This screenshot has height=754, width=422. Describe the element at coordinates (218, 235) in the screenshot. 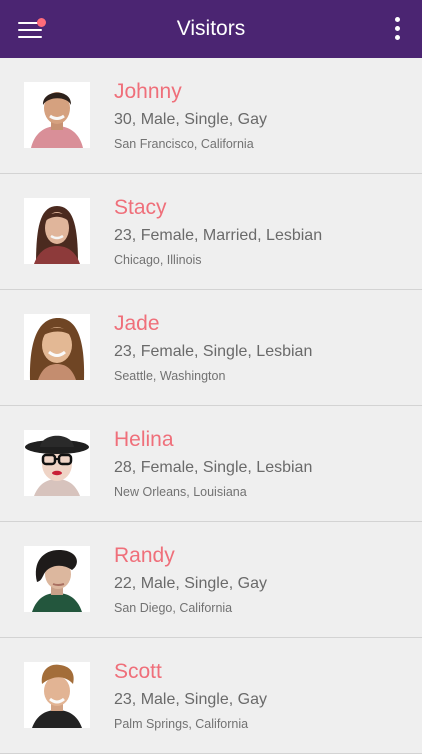

I see `visitor-details: 23, Female, Married, Lesbian` at that location.